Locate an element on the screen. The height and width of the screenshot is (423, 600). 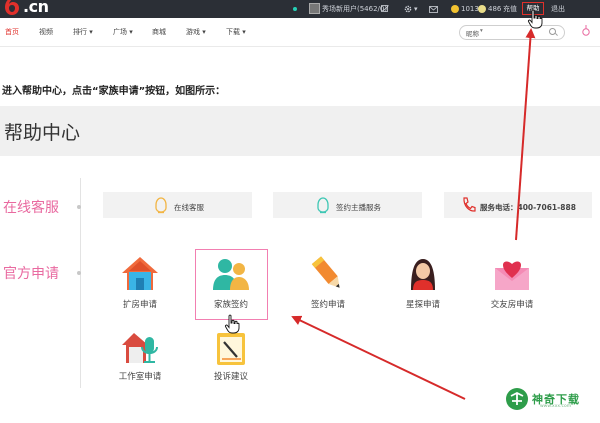
tile-family-sign: 家族签约 is located at coordinates (231, 284).